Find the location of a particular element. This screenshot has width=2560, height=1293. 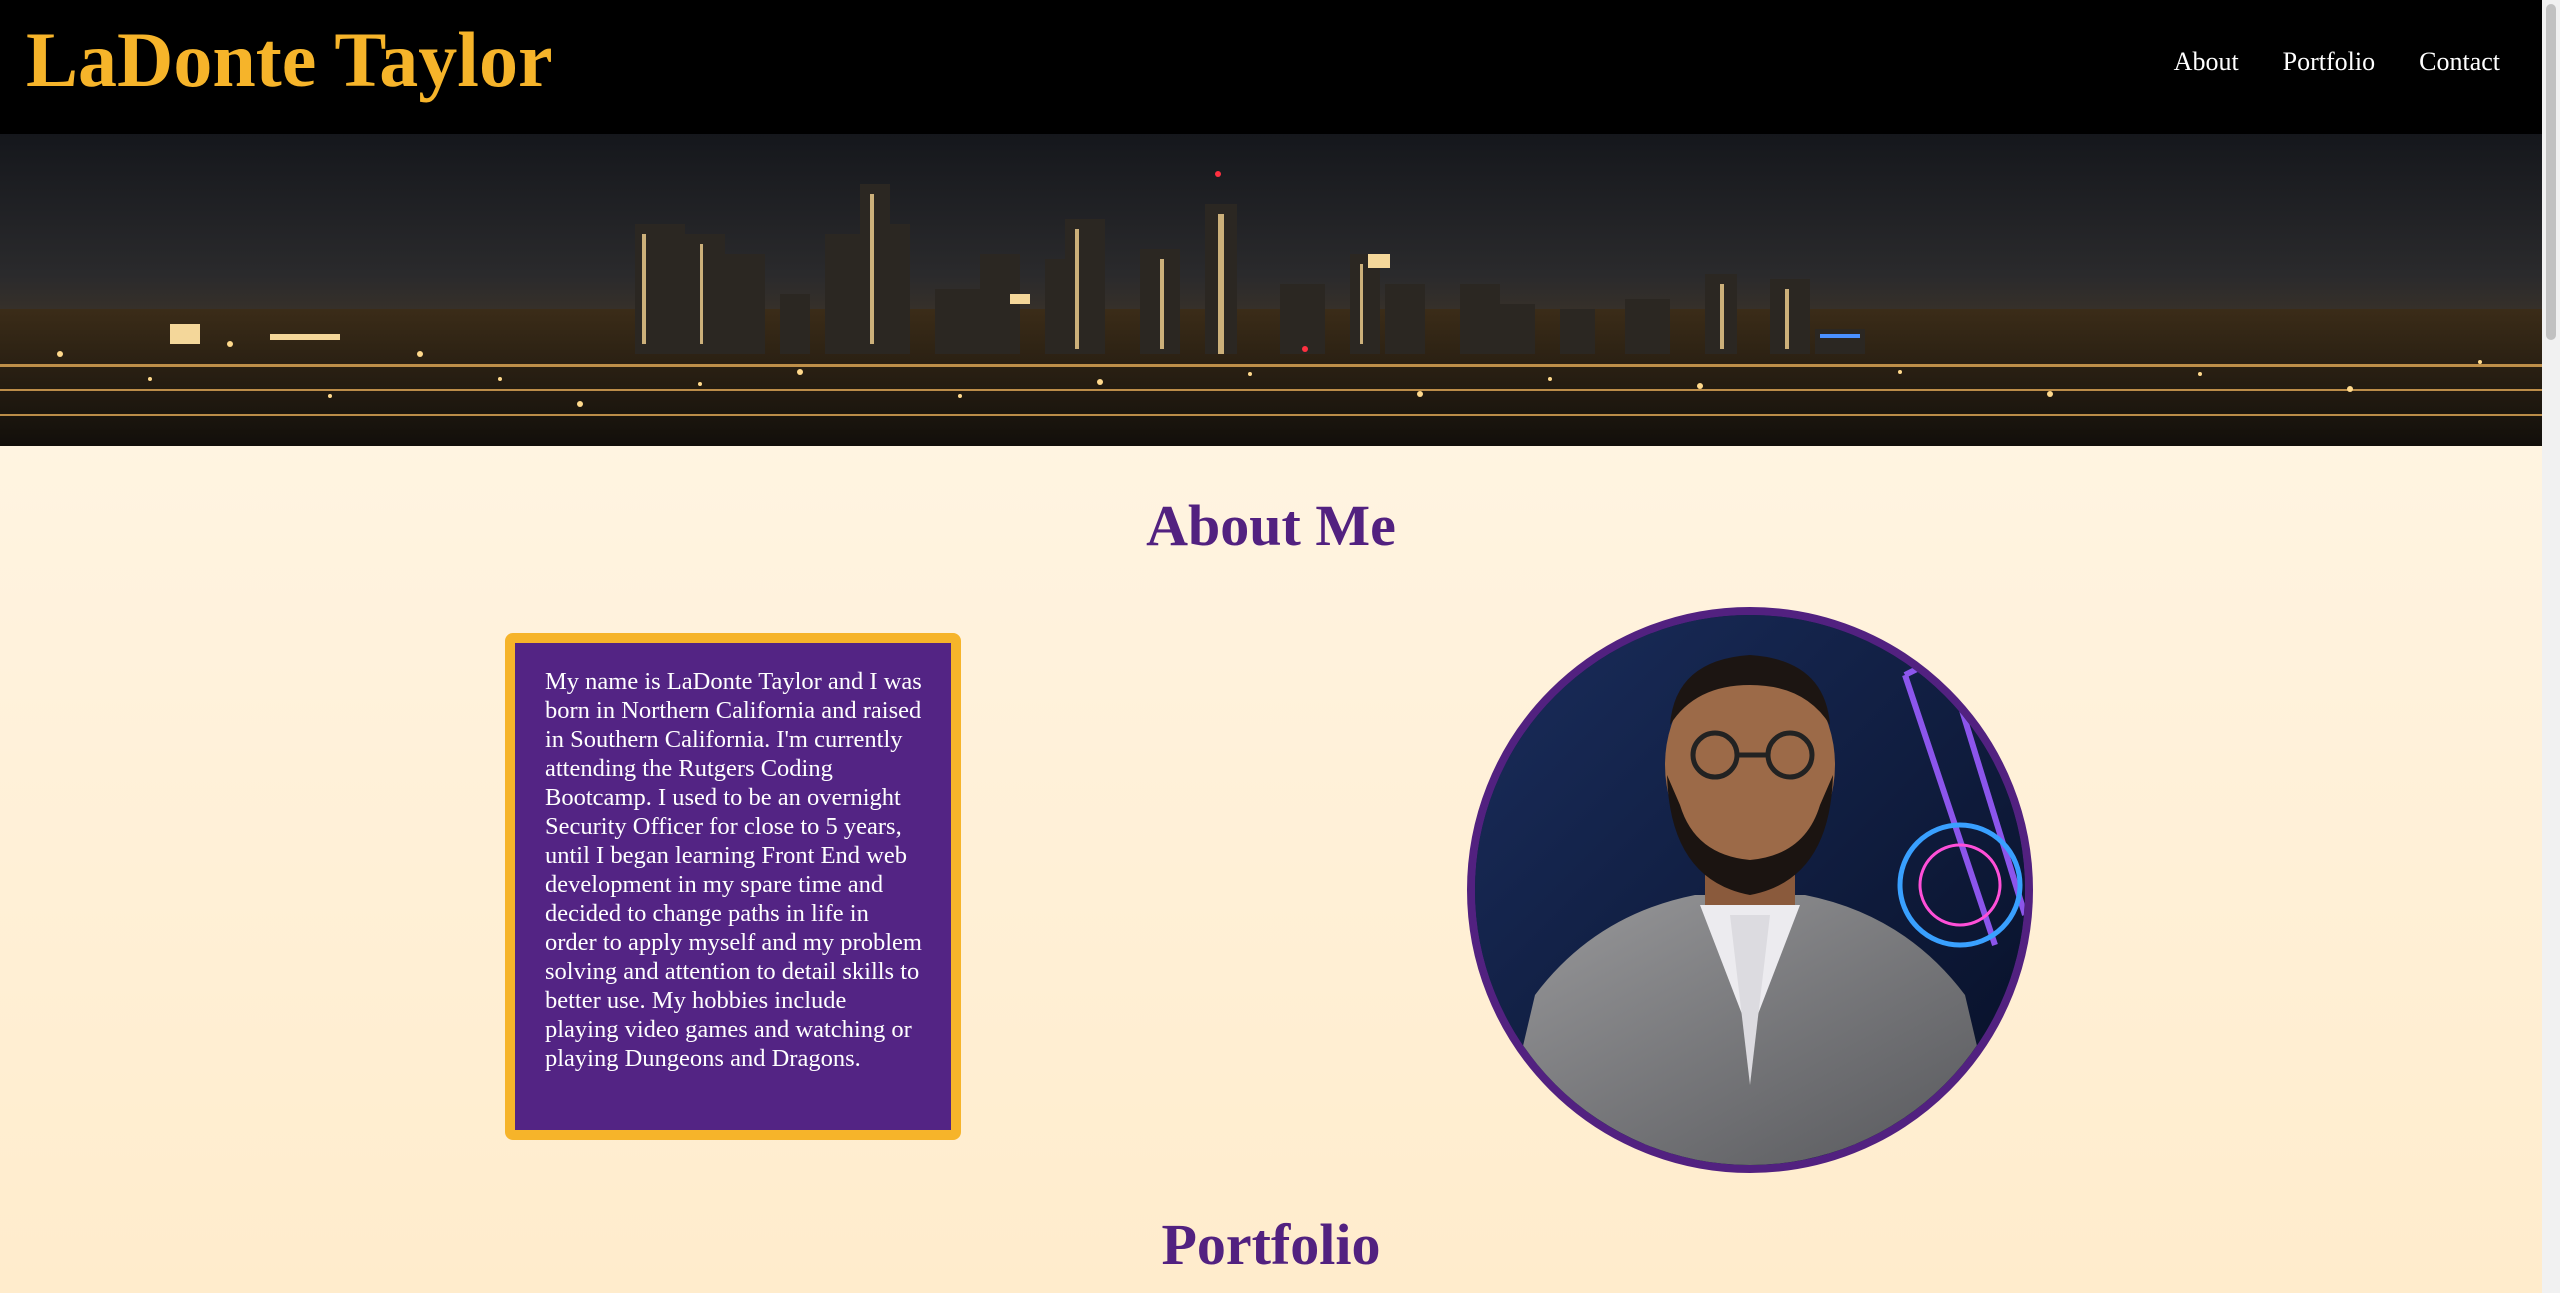

profile-photo is located at coordinates (1750, 890).